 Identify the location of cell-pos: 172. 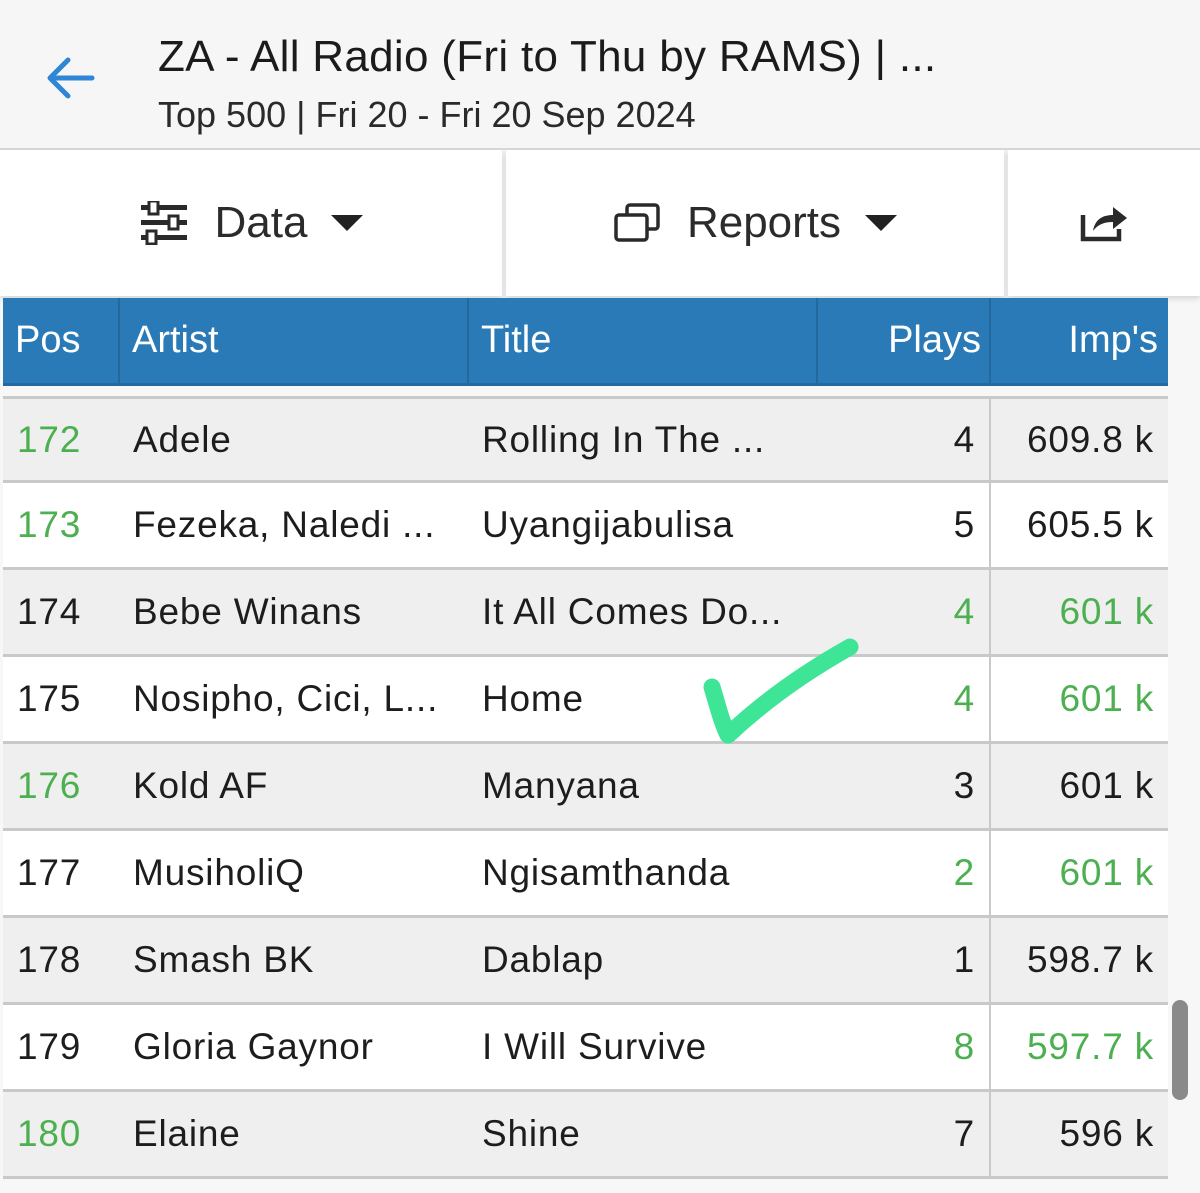
(49, 439).